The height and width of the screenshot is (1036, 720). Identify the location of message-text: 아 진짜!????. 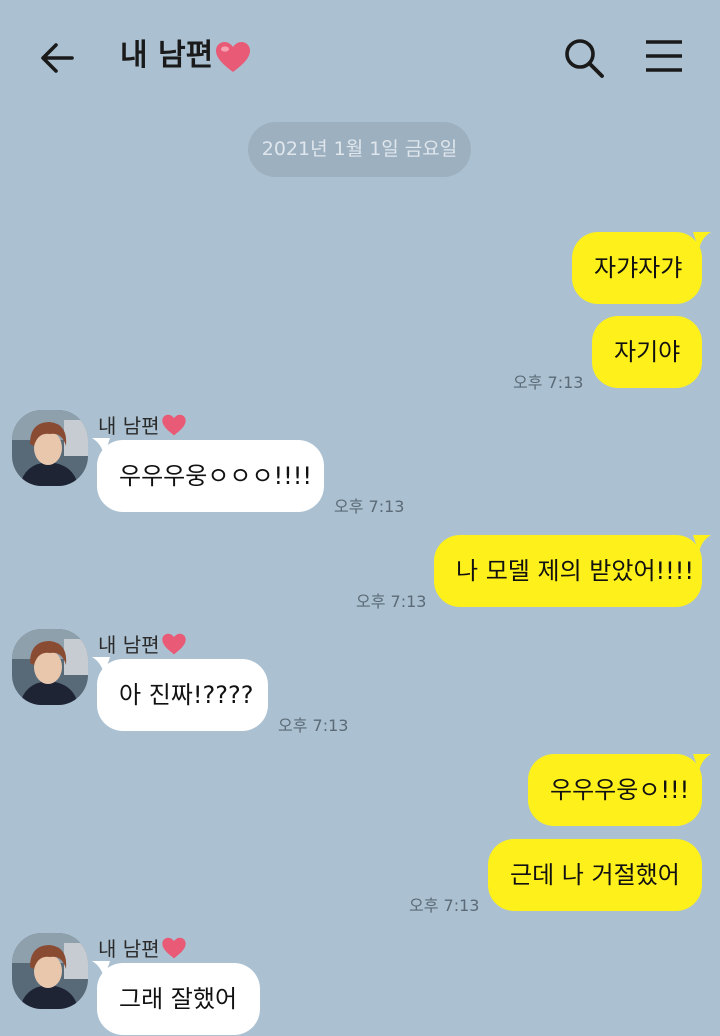
(186, 695).